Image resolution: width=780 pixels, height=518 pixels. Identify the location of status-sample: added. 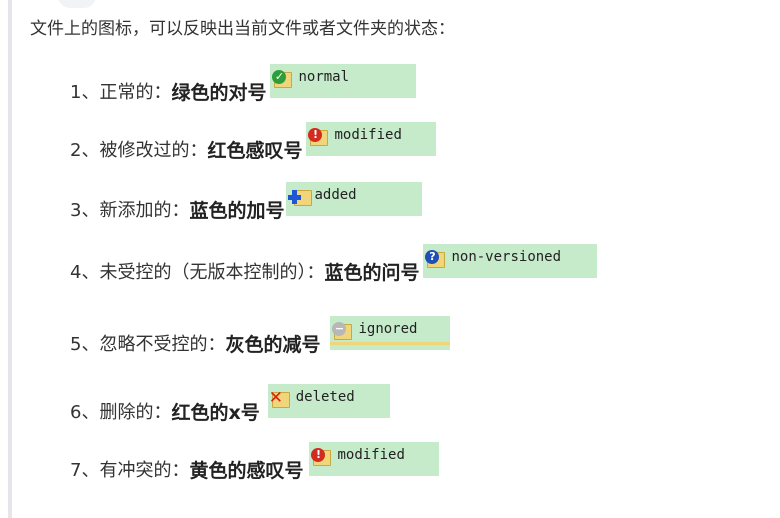
(354, 199).